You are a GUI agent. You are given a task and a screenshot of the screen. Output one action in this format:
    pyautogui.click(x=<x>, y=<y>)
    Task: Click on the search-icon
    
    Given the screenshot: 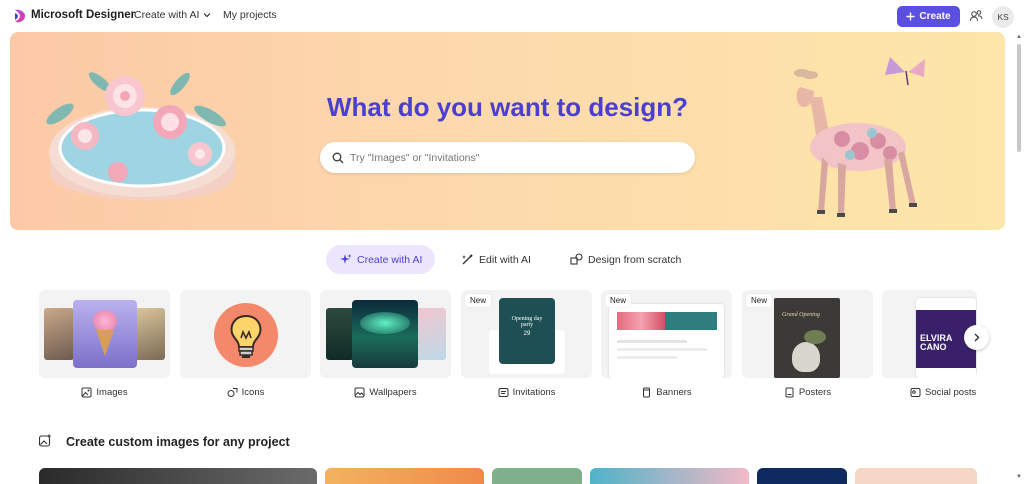 What is the action you would take?
    pyautogui.click(x=338, y=157)
    